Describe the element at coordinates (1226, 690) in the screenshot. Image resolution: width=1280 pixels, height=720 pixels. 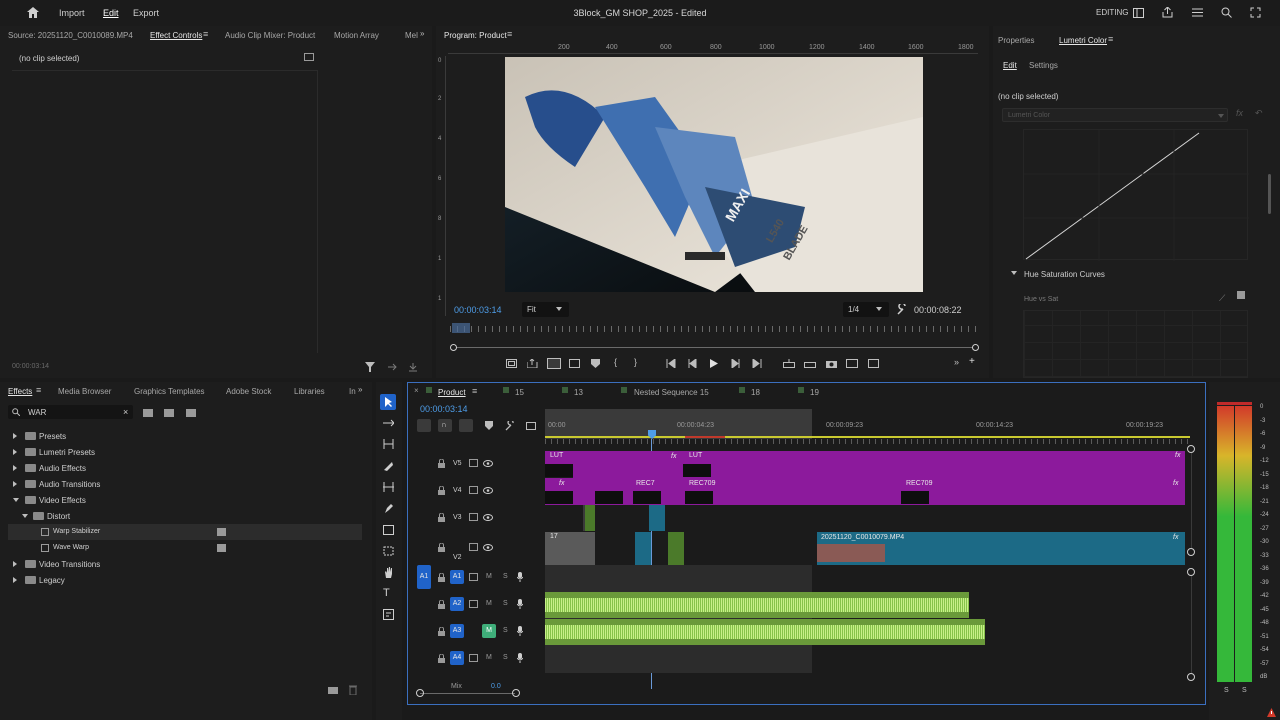
I see `solo-left-button: S` at that location.